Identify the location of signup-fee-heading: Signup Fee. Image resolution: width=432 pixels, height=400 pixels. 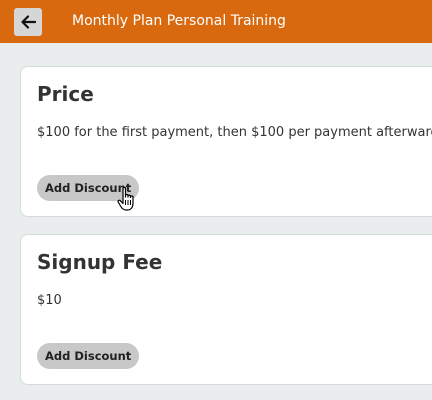
(100, 262).